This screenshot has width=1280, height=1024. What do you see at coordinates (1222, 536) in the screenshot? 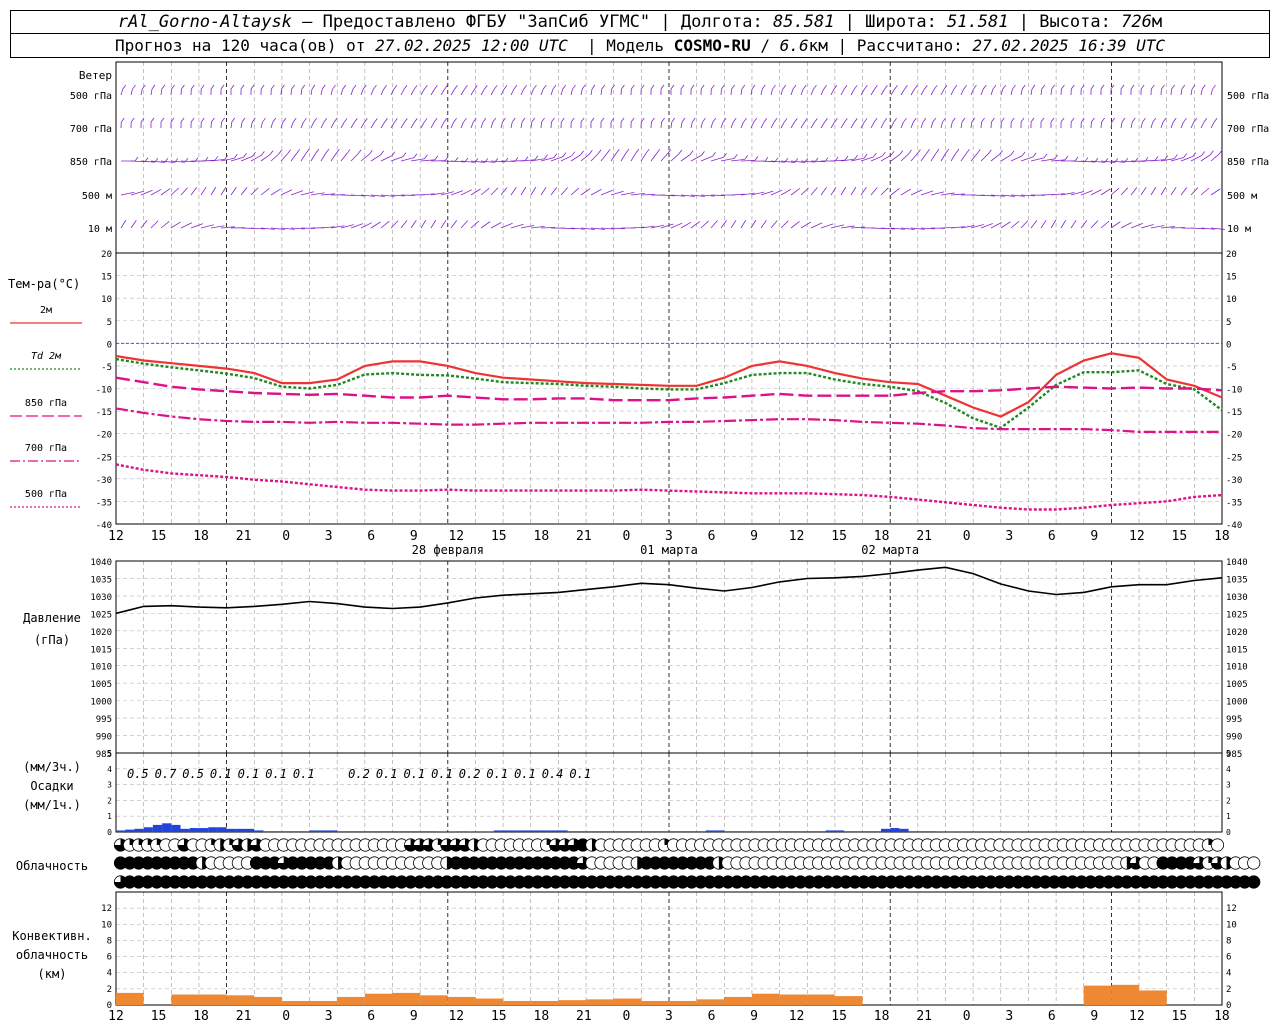
I see `time-tick-label: 18` at bounding box center [1222, 536].